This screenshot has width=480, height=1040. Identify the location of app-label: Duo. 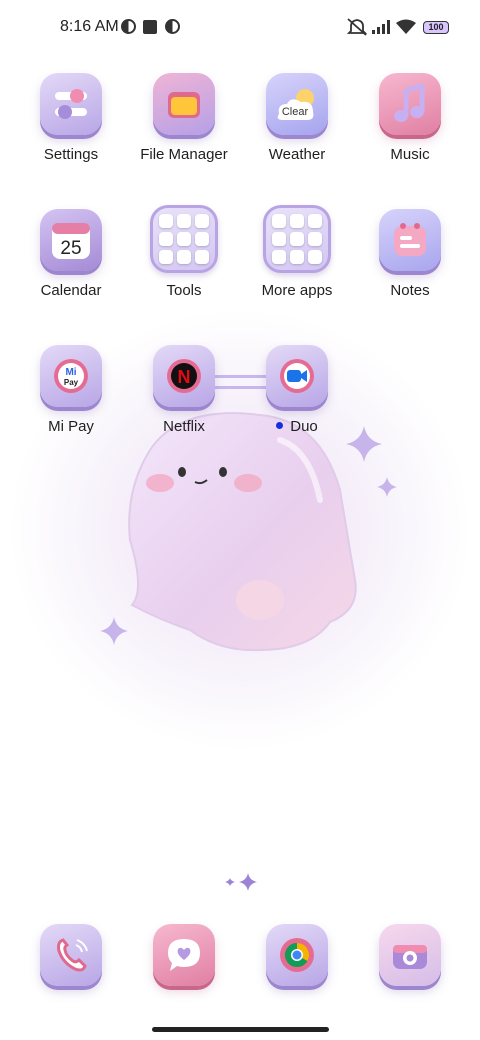
(297, 426).